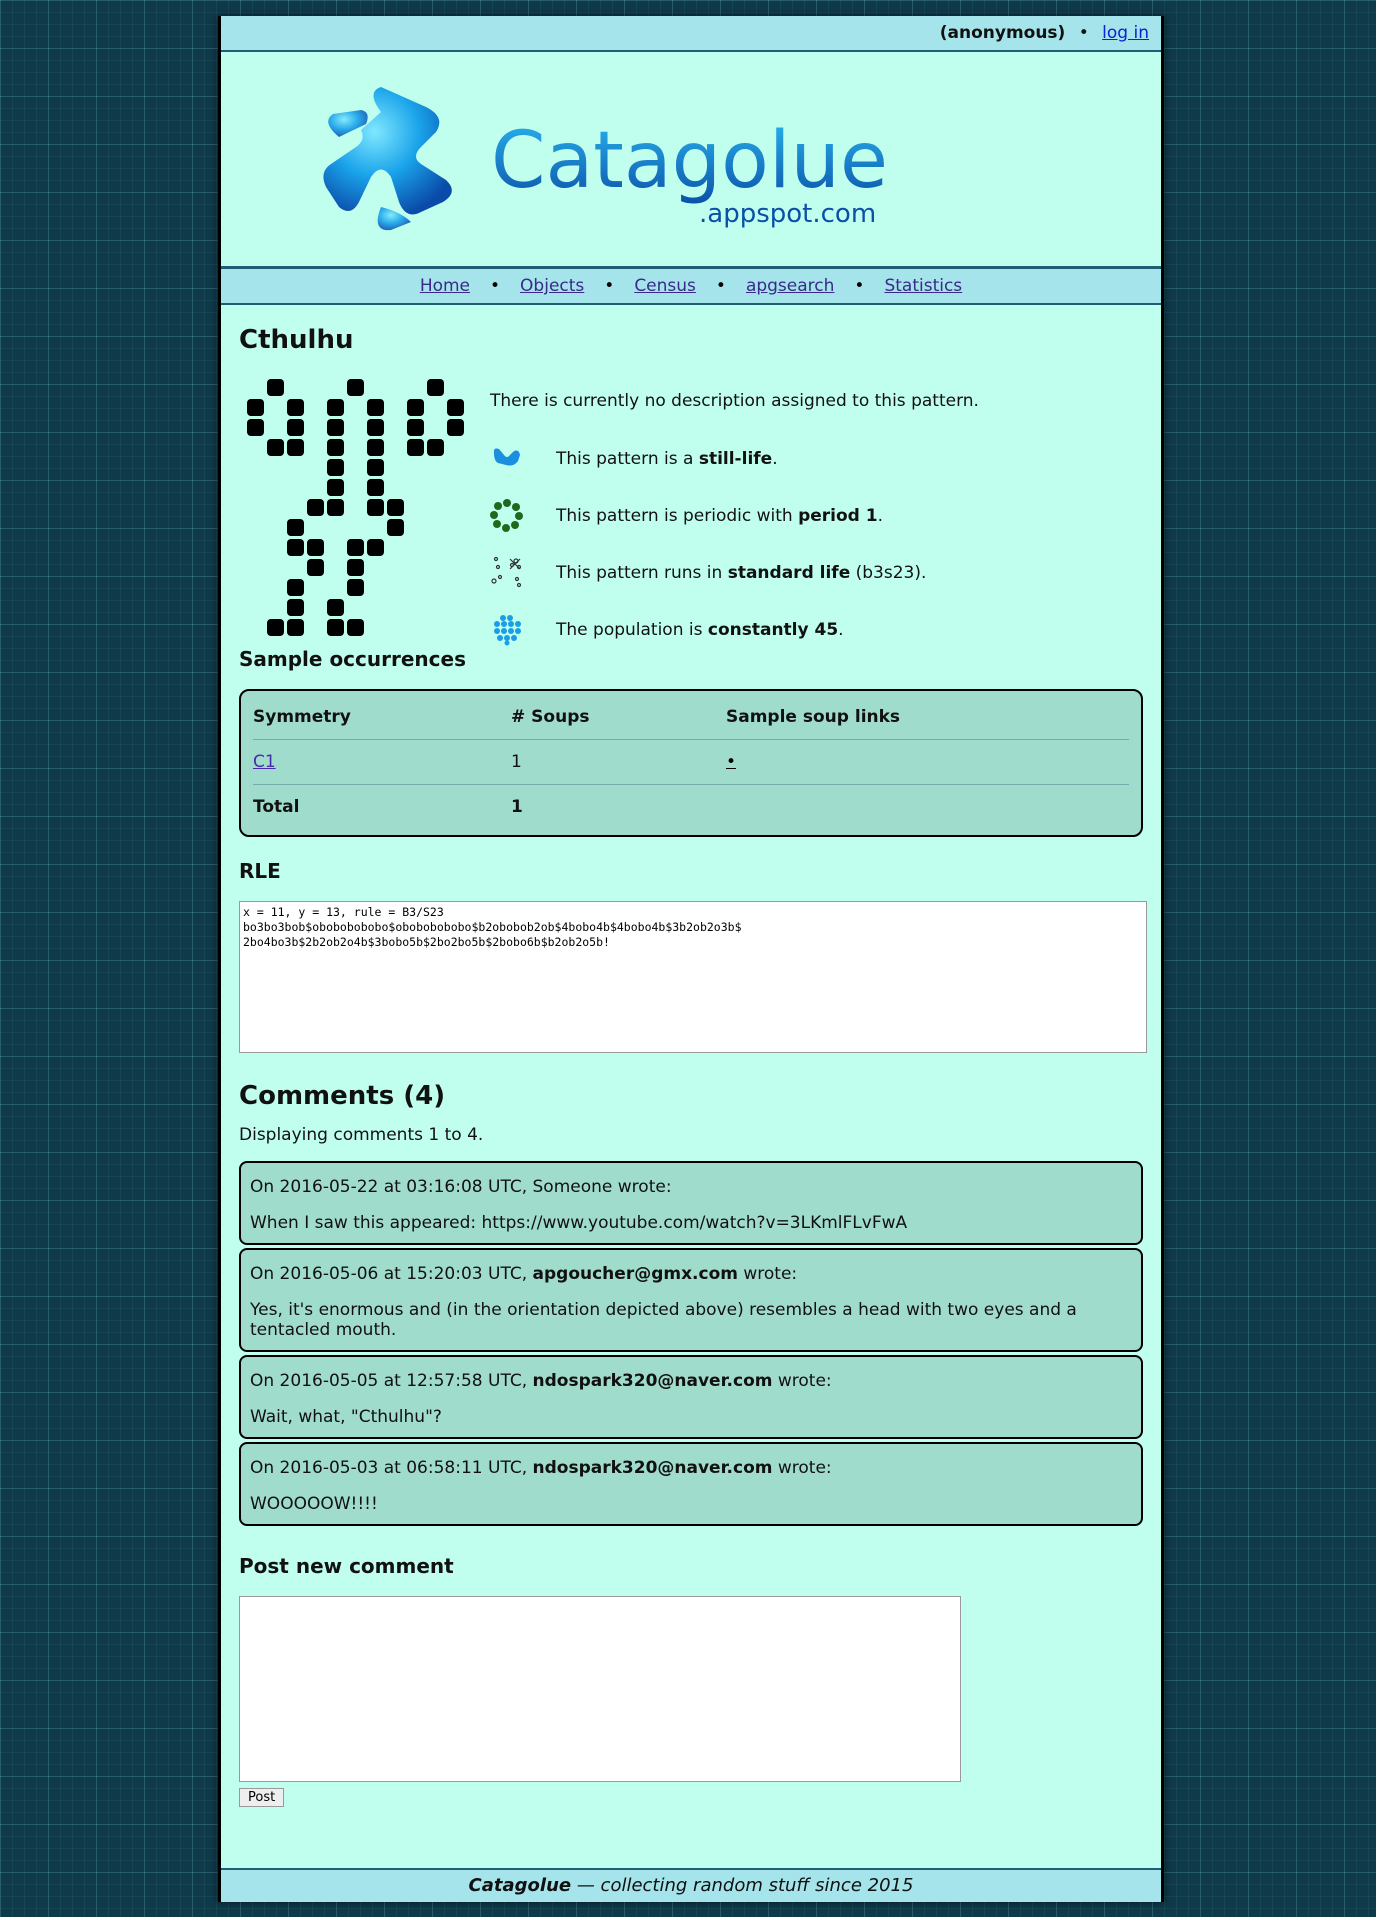  What do you see at coordinates (346, 1566) in the screenshot?
I see `post-comment-heading: Post new comment` at bounding box center [346, 1566].